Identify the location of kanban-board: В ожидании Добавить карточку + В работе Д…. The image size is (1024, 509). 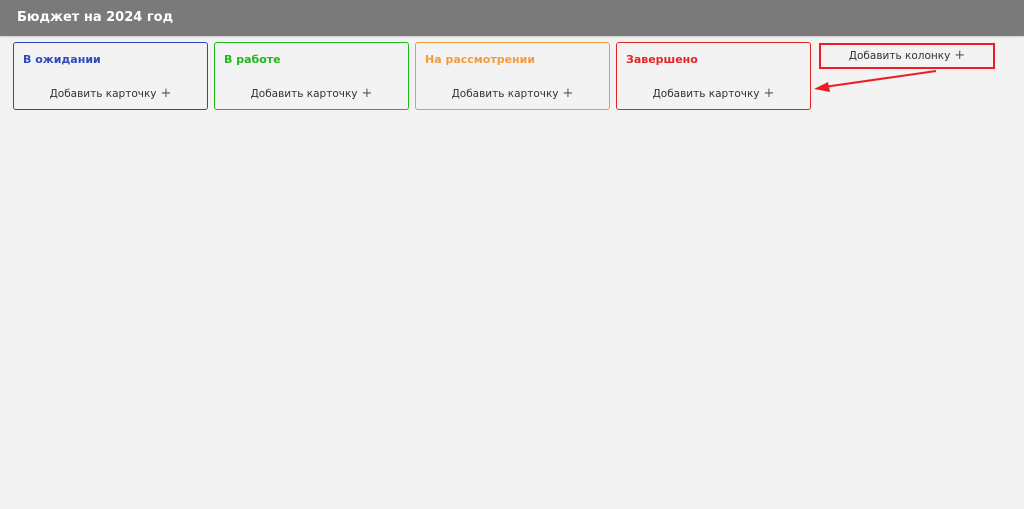
(412, 76).